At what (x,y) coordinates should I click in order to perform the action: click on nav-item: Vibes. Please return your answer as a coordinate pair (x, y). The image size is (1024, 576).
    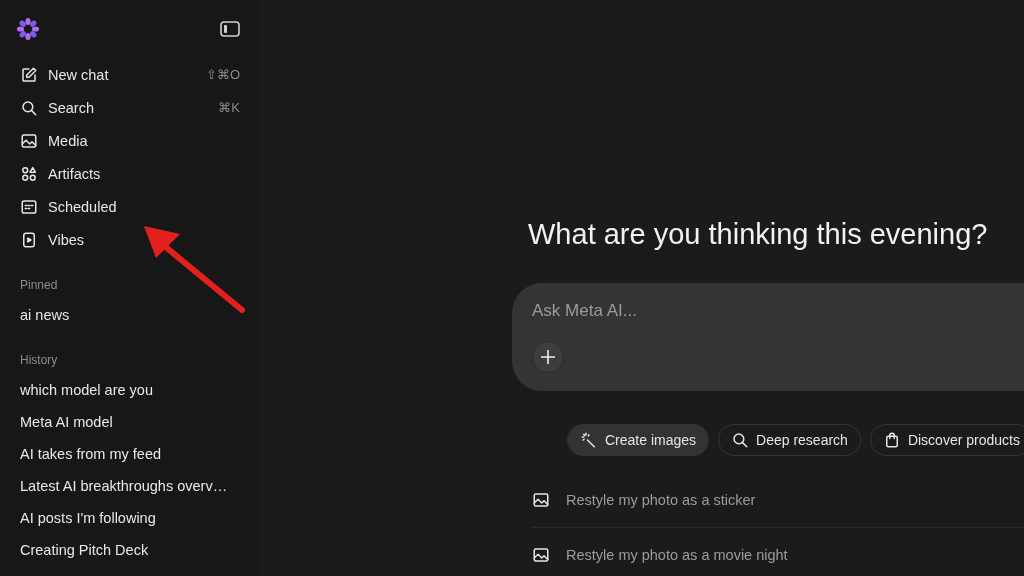
    Looking at the image, I should click on (144, 239).